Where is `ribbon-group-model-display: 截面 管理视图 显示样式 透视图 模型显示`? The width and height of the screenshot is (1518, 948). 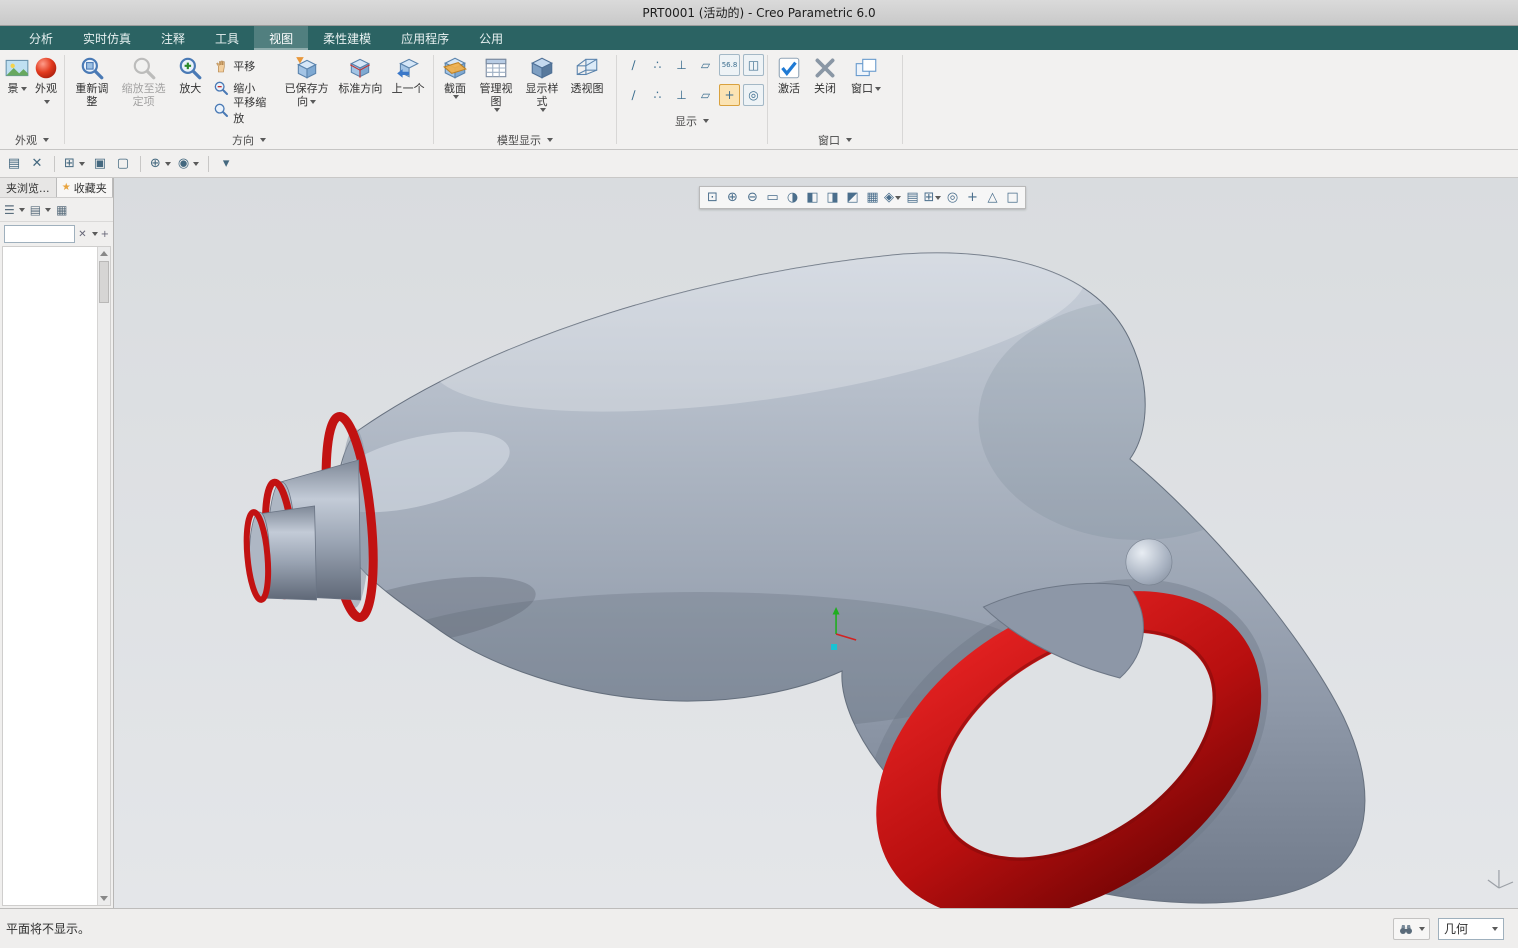
ribbon-group-model-display: 截面 管理视图 显示样式 透视图 模型显示 is located at coordinates (525, 99).